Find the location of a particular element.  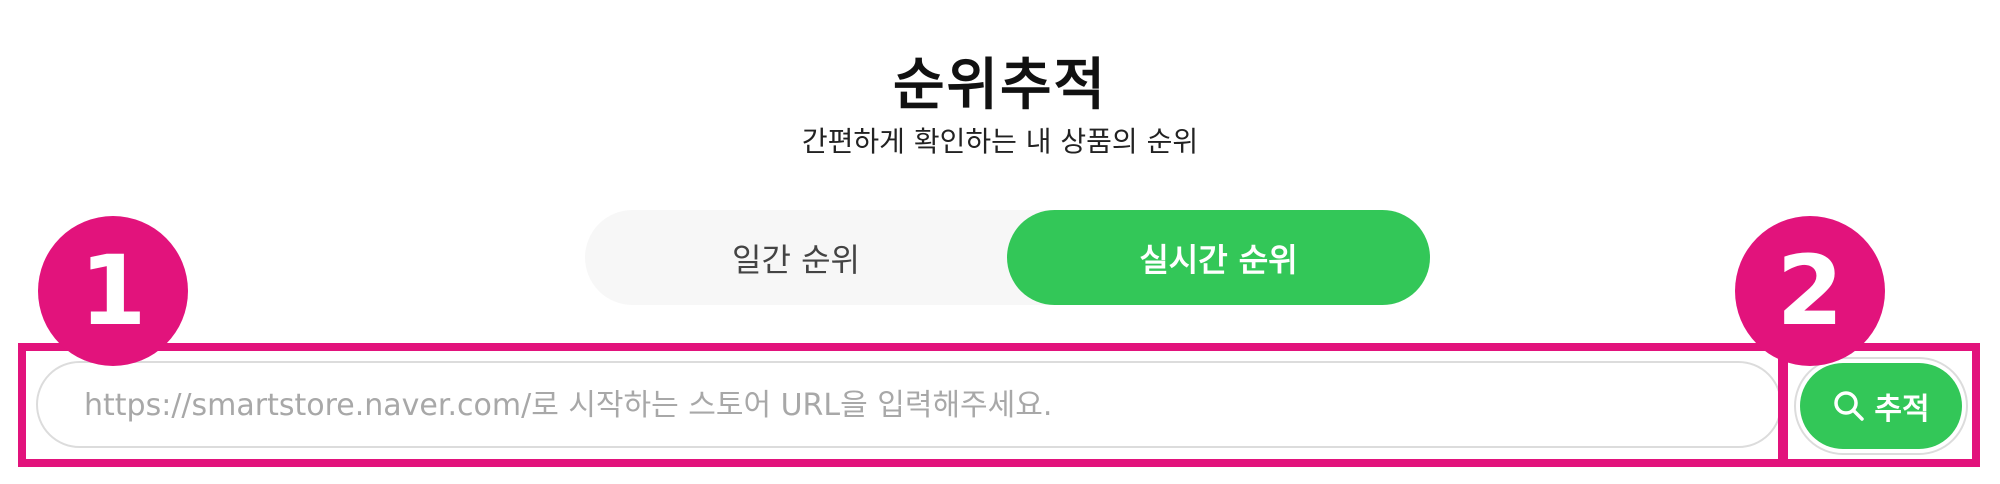

rank-type-tabs: 일간 순위 실시간 순위 is located at coordinates (1007, 257).